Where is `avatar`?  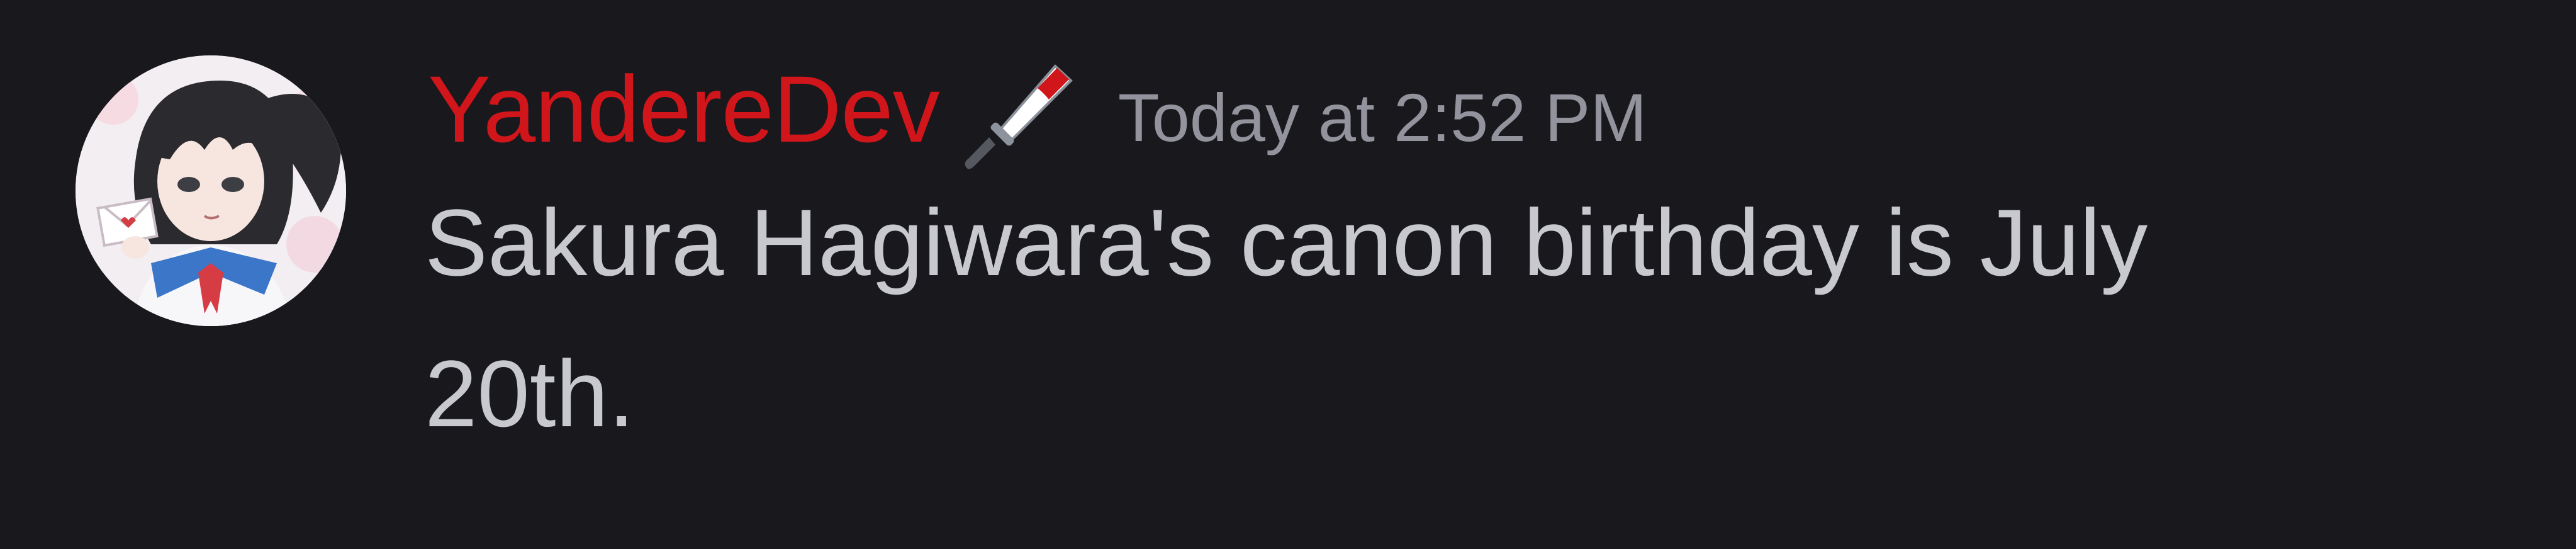
avatar is located at coordinates (211, 190).